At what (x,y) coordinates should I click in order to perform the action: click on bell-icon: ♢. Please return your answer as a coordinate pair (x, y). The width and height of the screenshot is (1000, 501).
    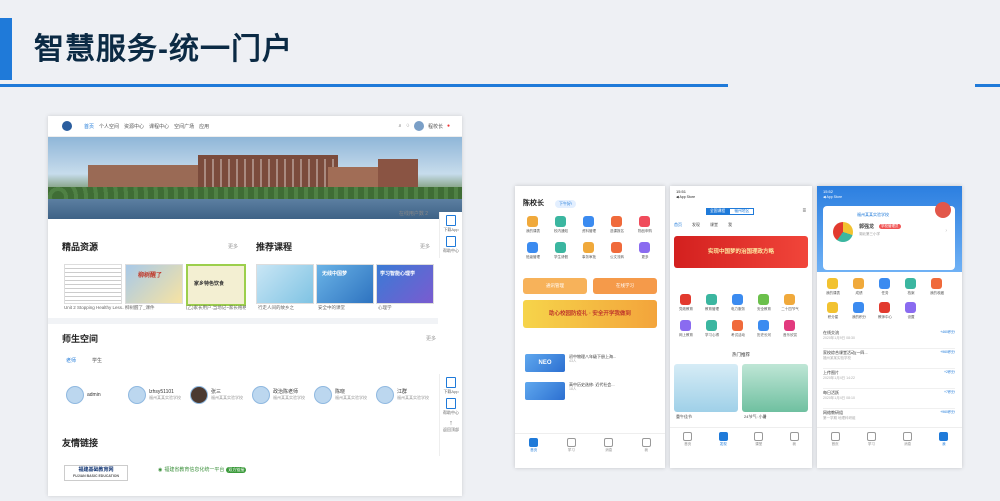
    Looking at the image, I should click on (407, 126).